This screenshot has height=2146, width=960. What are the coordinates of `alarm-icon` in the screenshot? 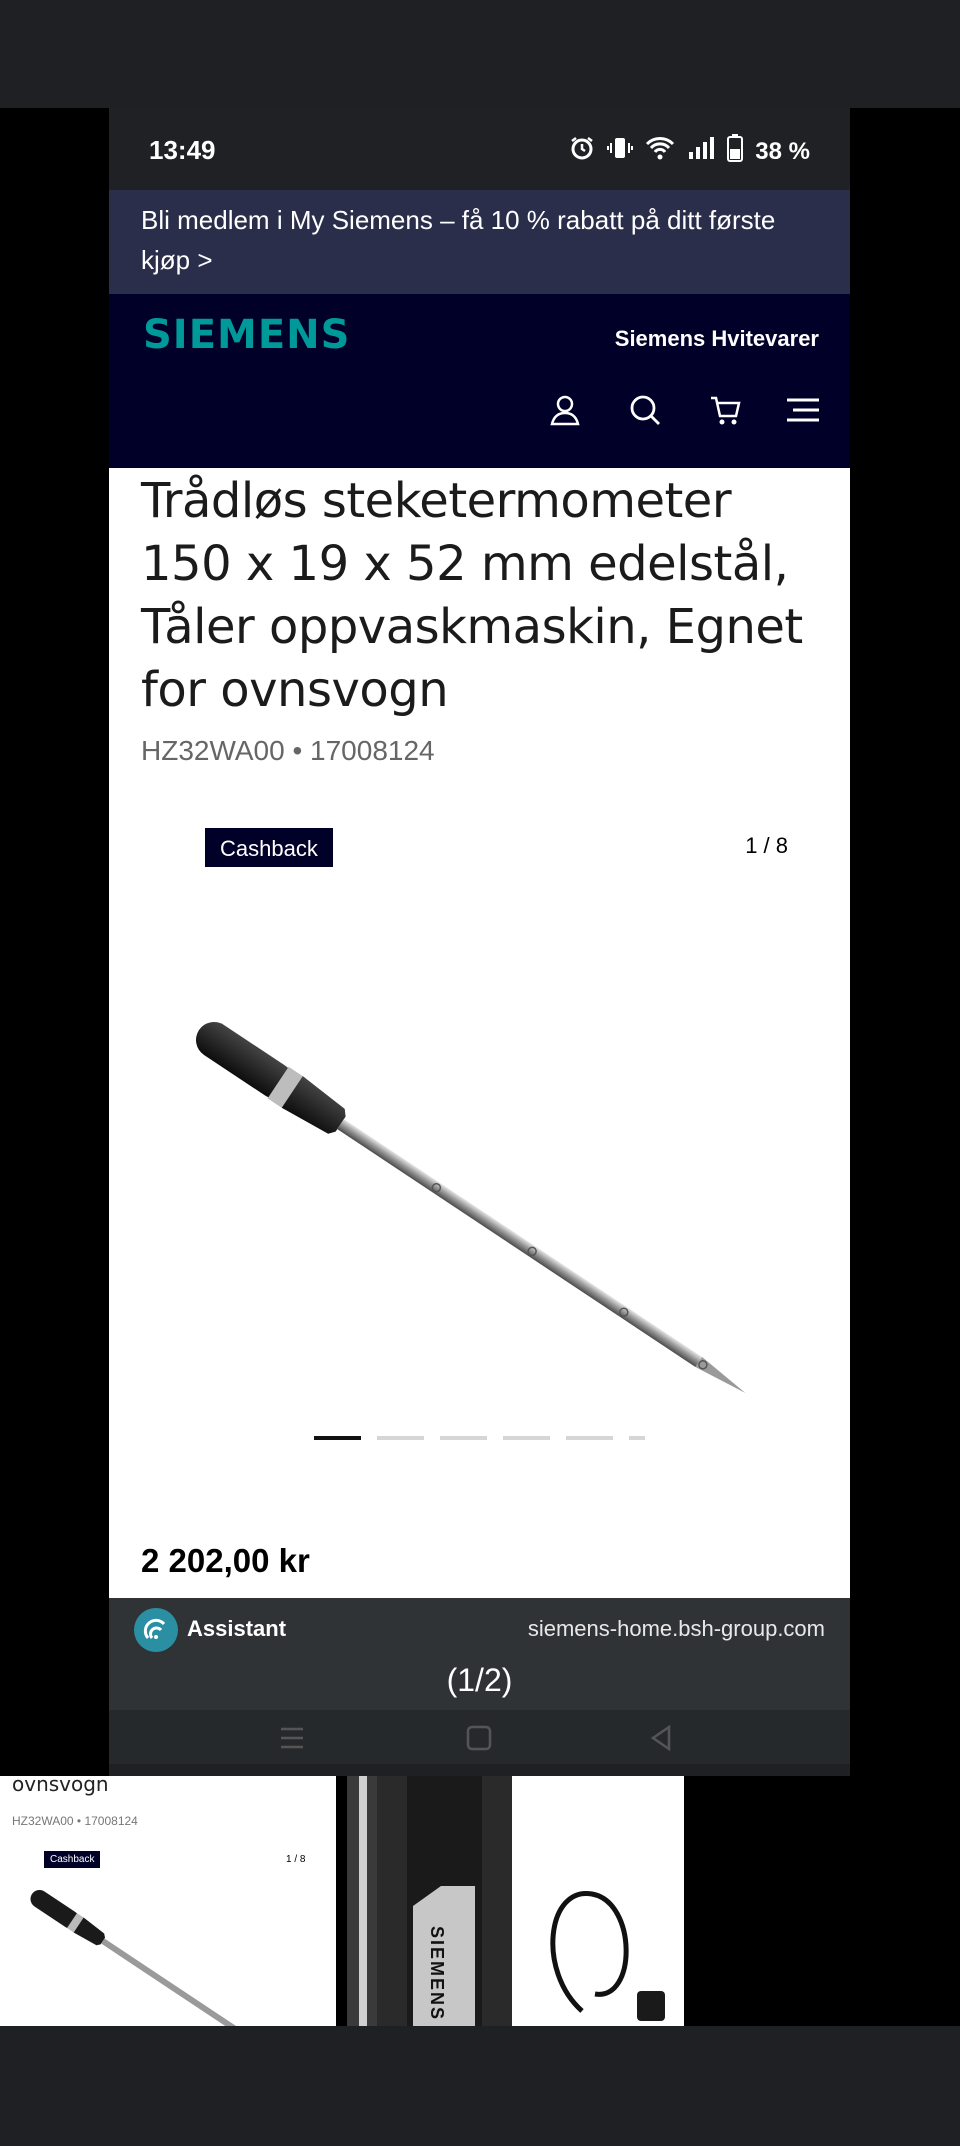 It's located at (582, 151).